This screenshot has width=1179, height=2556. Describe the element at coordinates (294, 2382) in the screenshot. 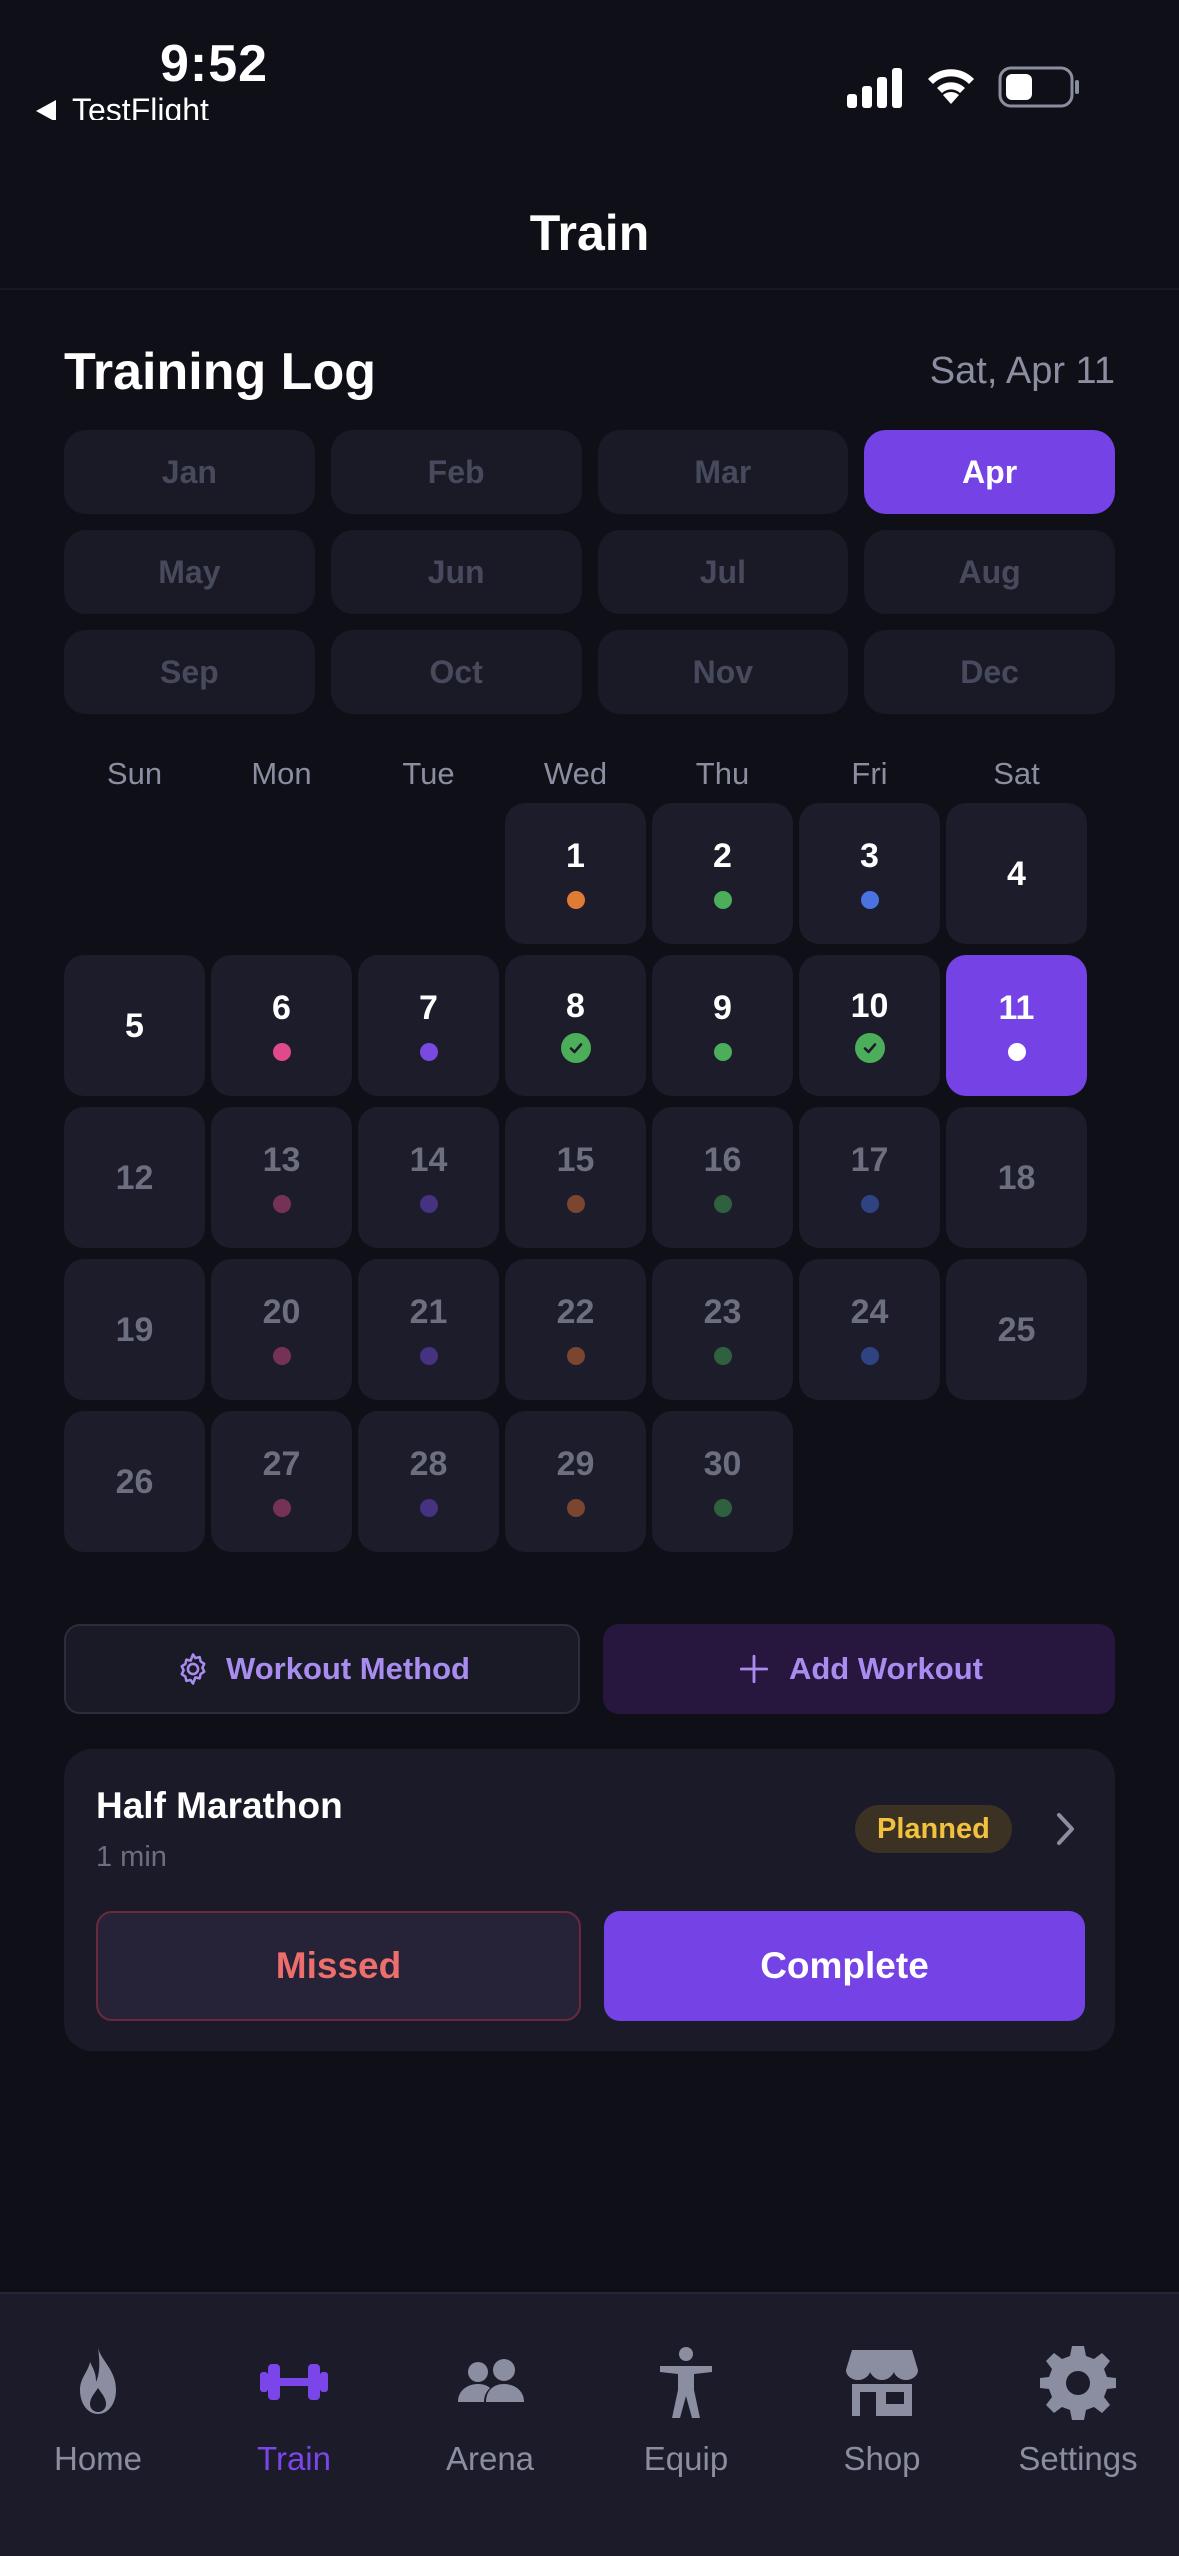

I see `dumbbell-icon` at that location.